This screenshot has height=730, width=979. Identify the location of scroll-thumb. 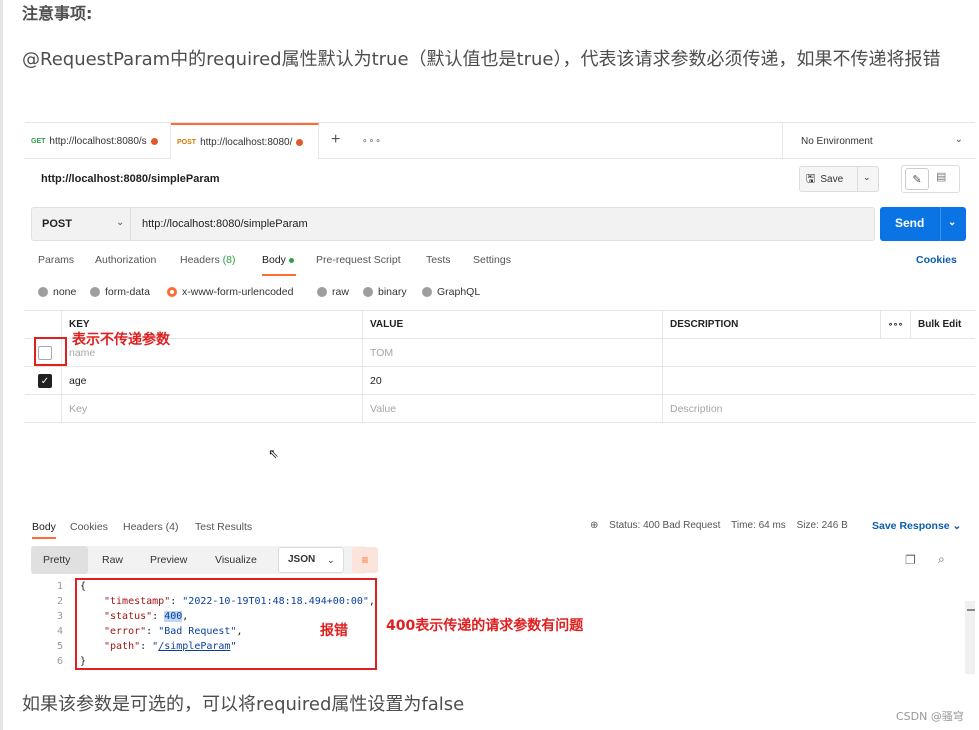
(971, 610).